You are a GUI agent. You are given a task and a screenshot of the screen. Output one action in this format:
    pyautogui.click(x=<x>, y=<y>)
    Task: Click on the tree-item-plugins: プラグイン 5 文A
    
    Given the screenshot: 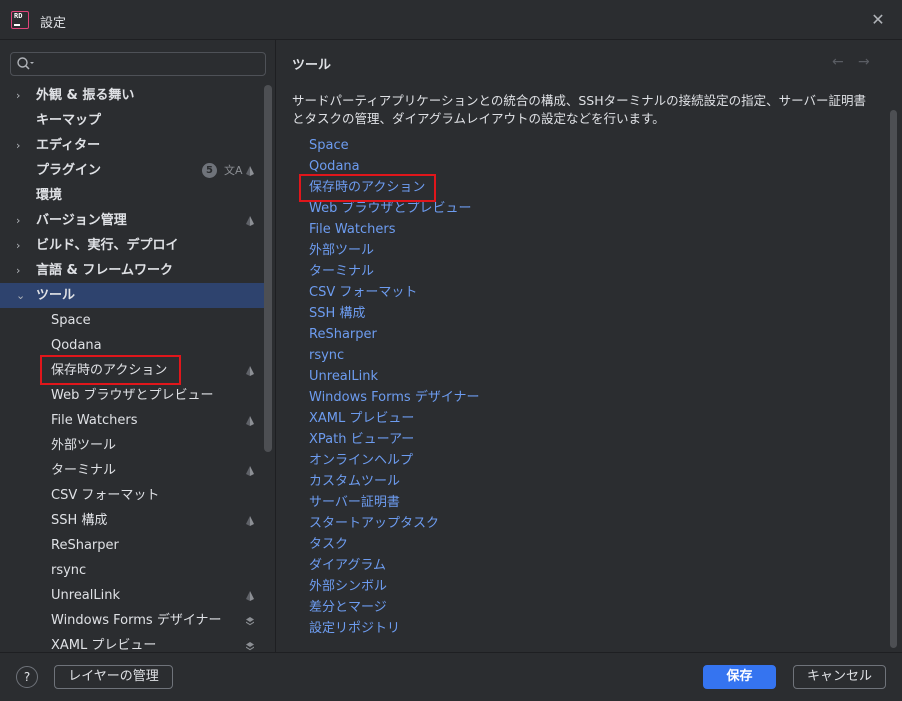 What is the action you would take?
    pyautogui.click(x=132, y=170)
    